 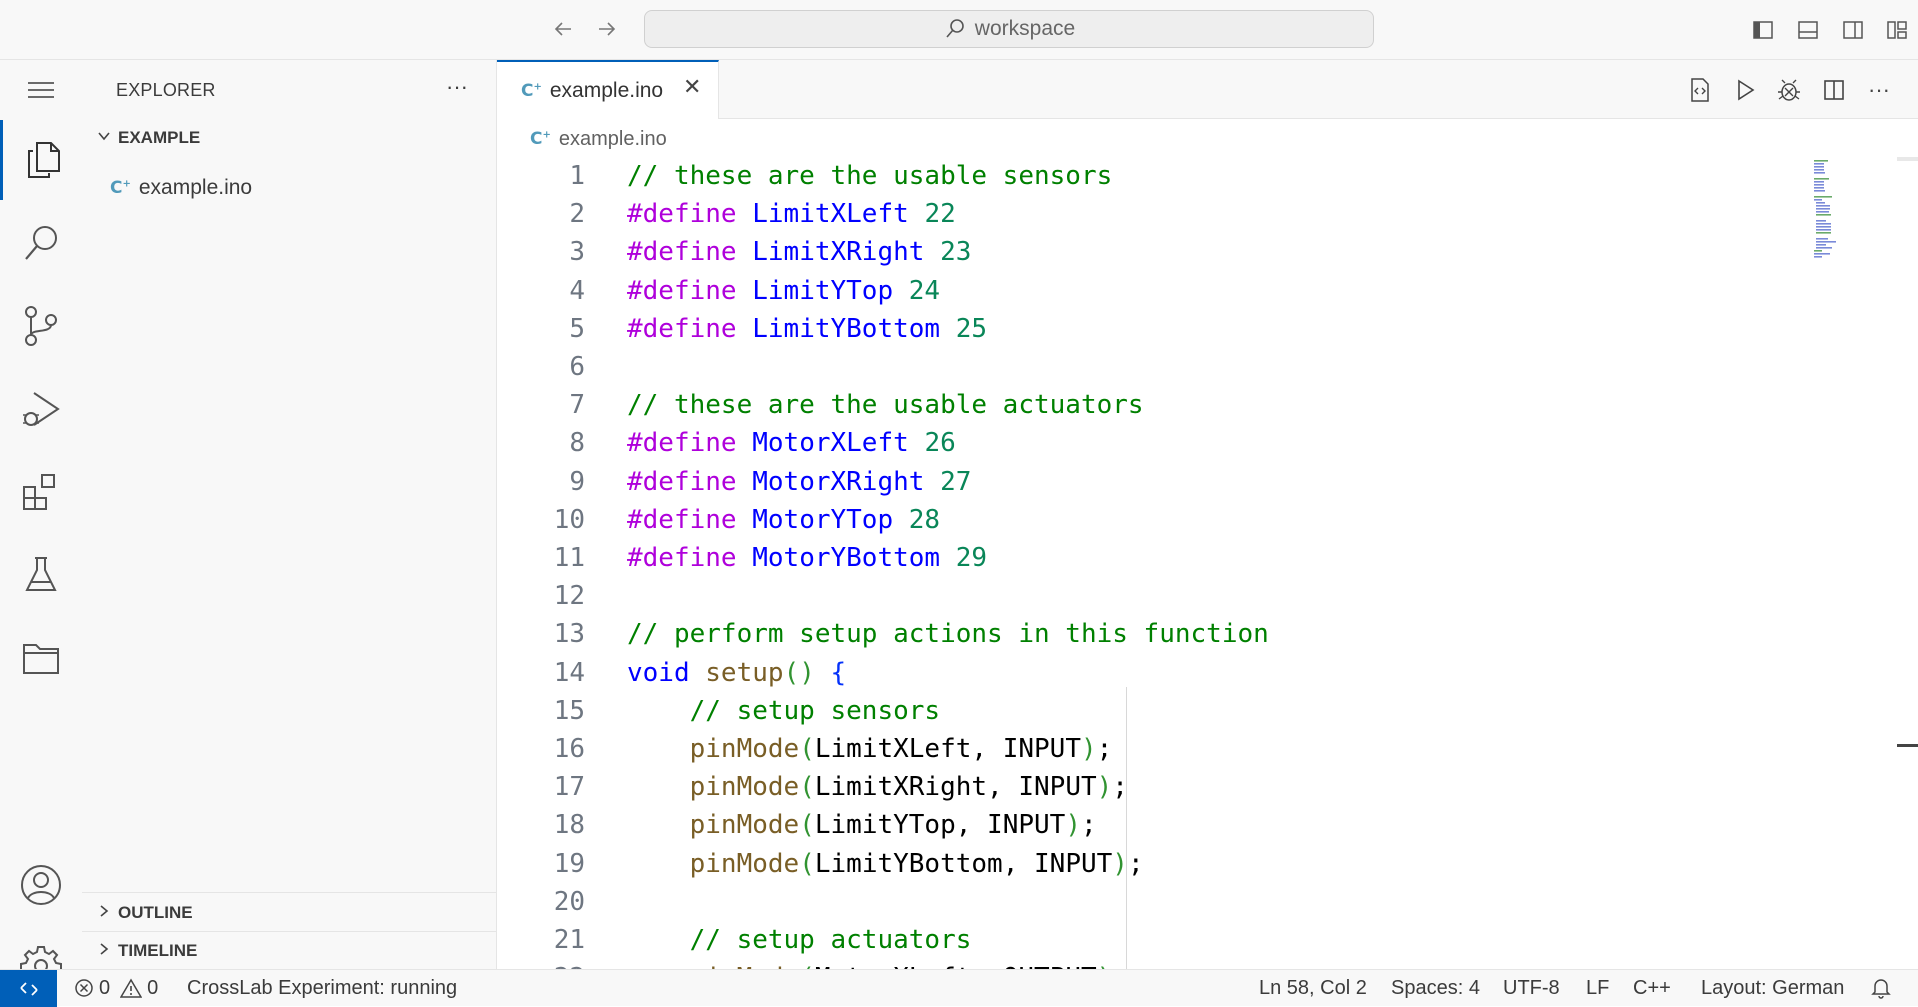 I want to click on code-line: 8 #define MotorXLeft 26, so click(x=726, y=443).